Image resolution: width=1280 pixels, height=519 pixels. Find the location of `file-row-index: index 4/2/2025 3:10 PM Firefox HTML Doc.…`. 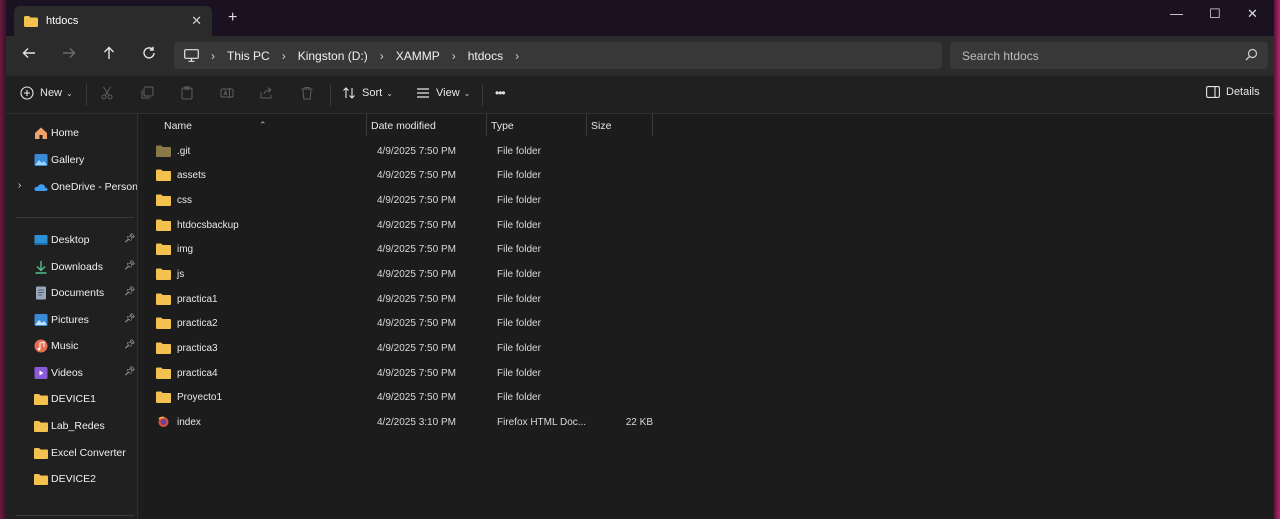

file-row-index: index 4/2/2025 3:10 PM Firefox HTML Doc.… is located at coordinates (399, 423).